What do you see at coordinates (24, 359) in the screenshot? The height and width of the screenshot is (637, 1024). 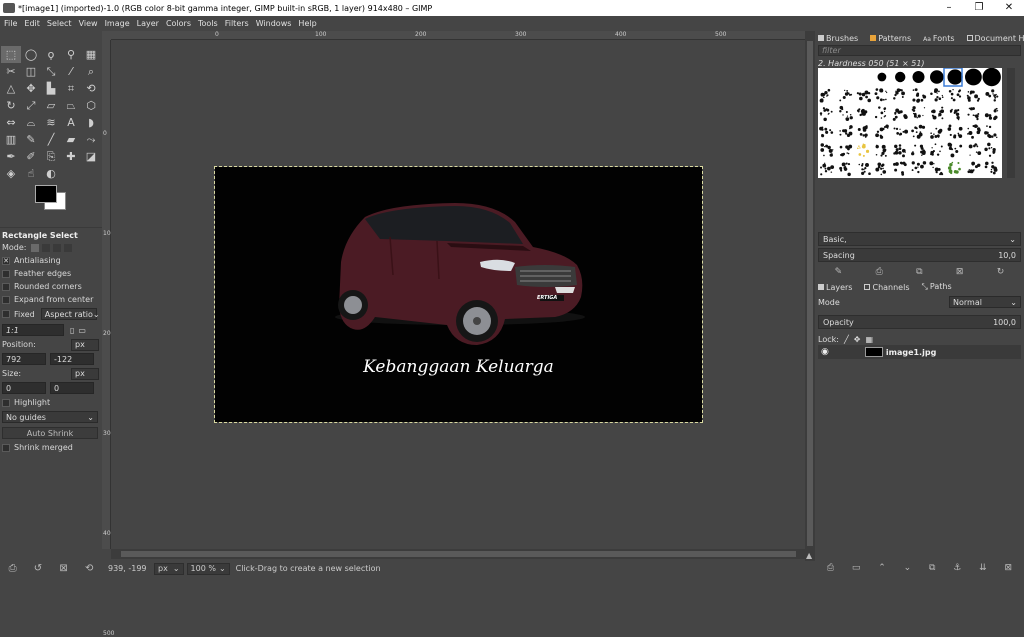 I see `position-x-input: 792` at bounding box center [24, 359].